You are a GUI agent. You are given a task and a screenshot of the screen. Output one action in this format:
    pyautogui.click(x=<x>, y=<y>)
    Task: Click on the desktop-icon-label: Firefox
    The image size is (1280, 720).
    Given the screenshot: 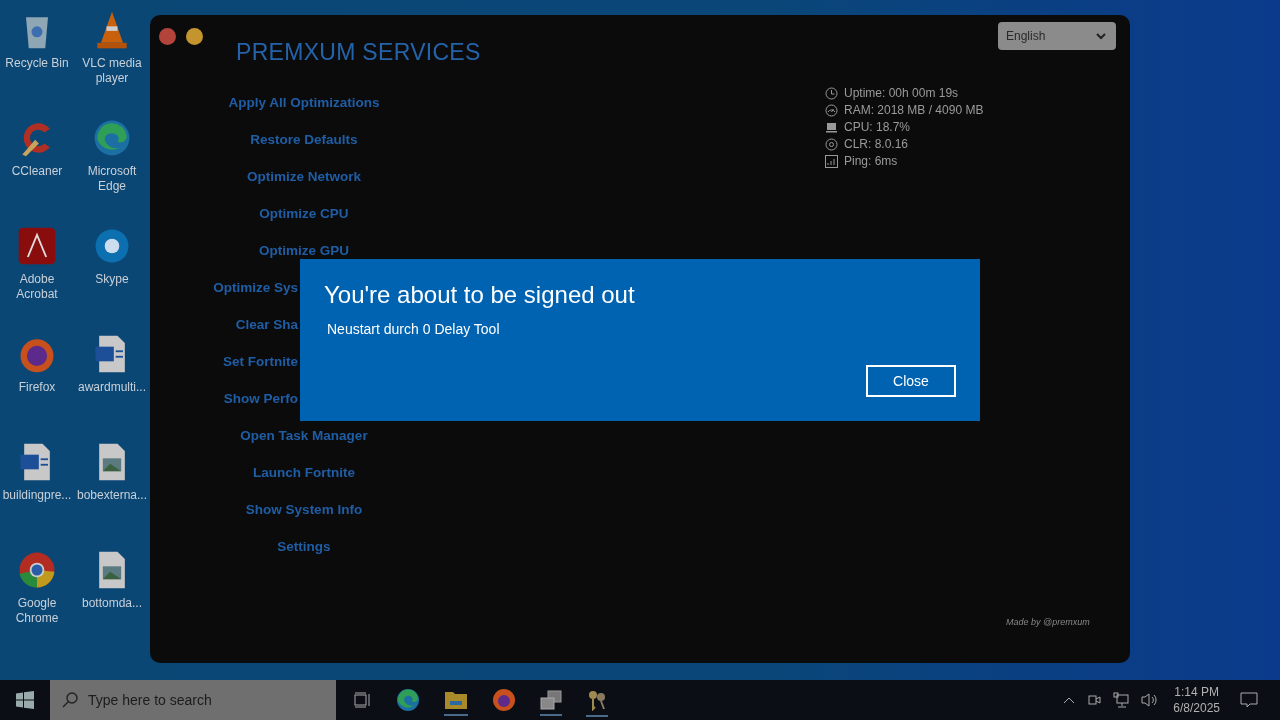 What is the action you would take?
    pyautogui.click(x=37, y=387)
    